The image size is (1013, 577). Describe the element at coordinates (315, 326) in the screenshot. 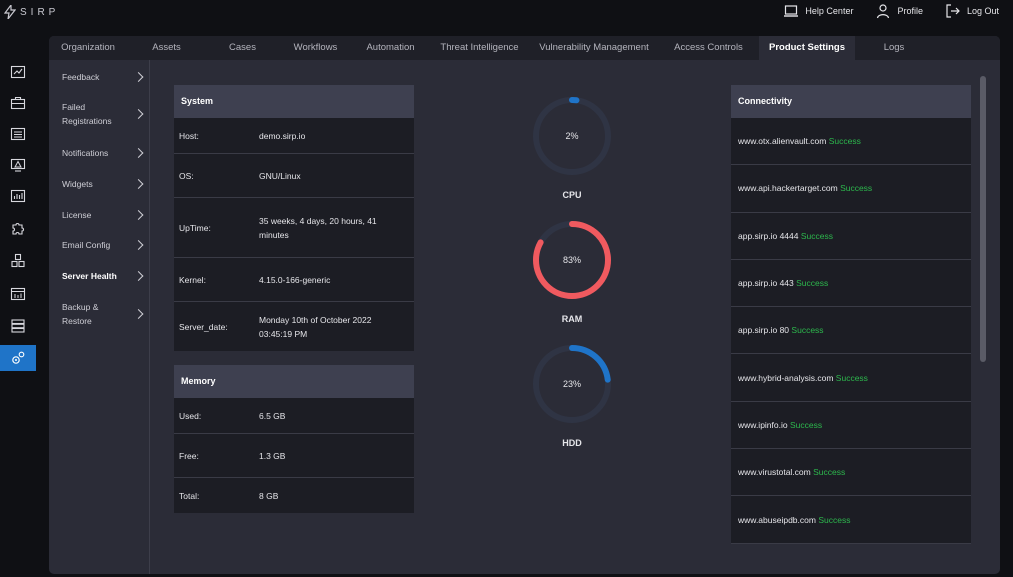

I see `server-date-value: Monday 10th of October 2022 03:45:19 PM` at that location.